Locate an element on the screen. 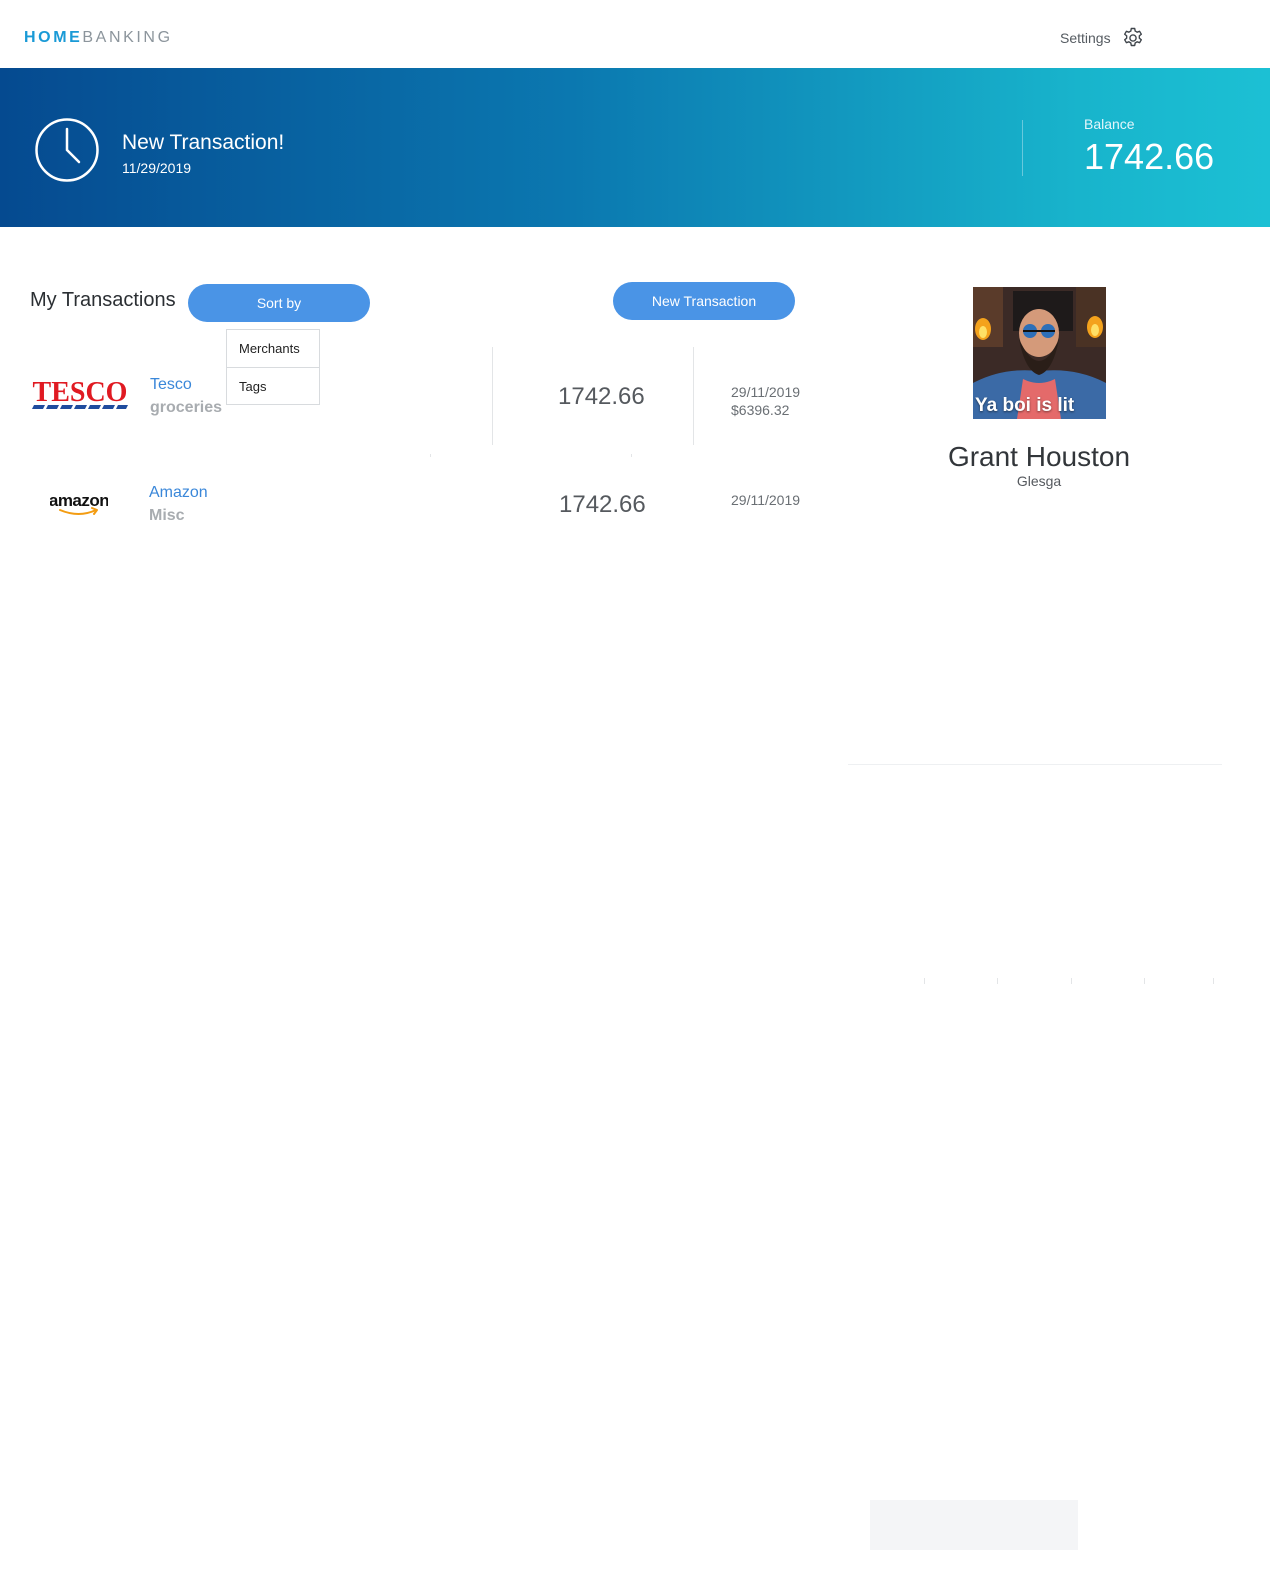 This screenshot has height=1580, width=1281. balance-value: 1742.66 is located at coordinates (1149, 156).